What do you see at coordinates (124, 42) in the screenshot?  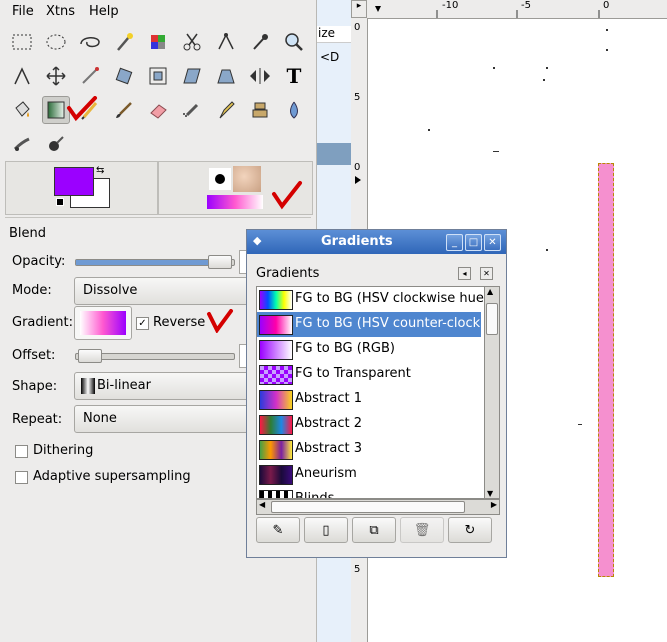 I see `fuzzy-select-icon` at bounding box center [124, 42].